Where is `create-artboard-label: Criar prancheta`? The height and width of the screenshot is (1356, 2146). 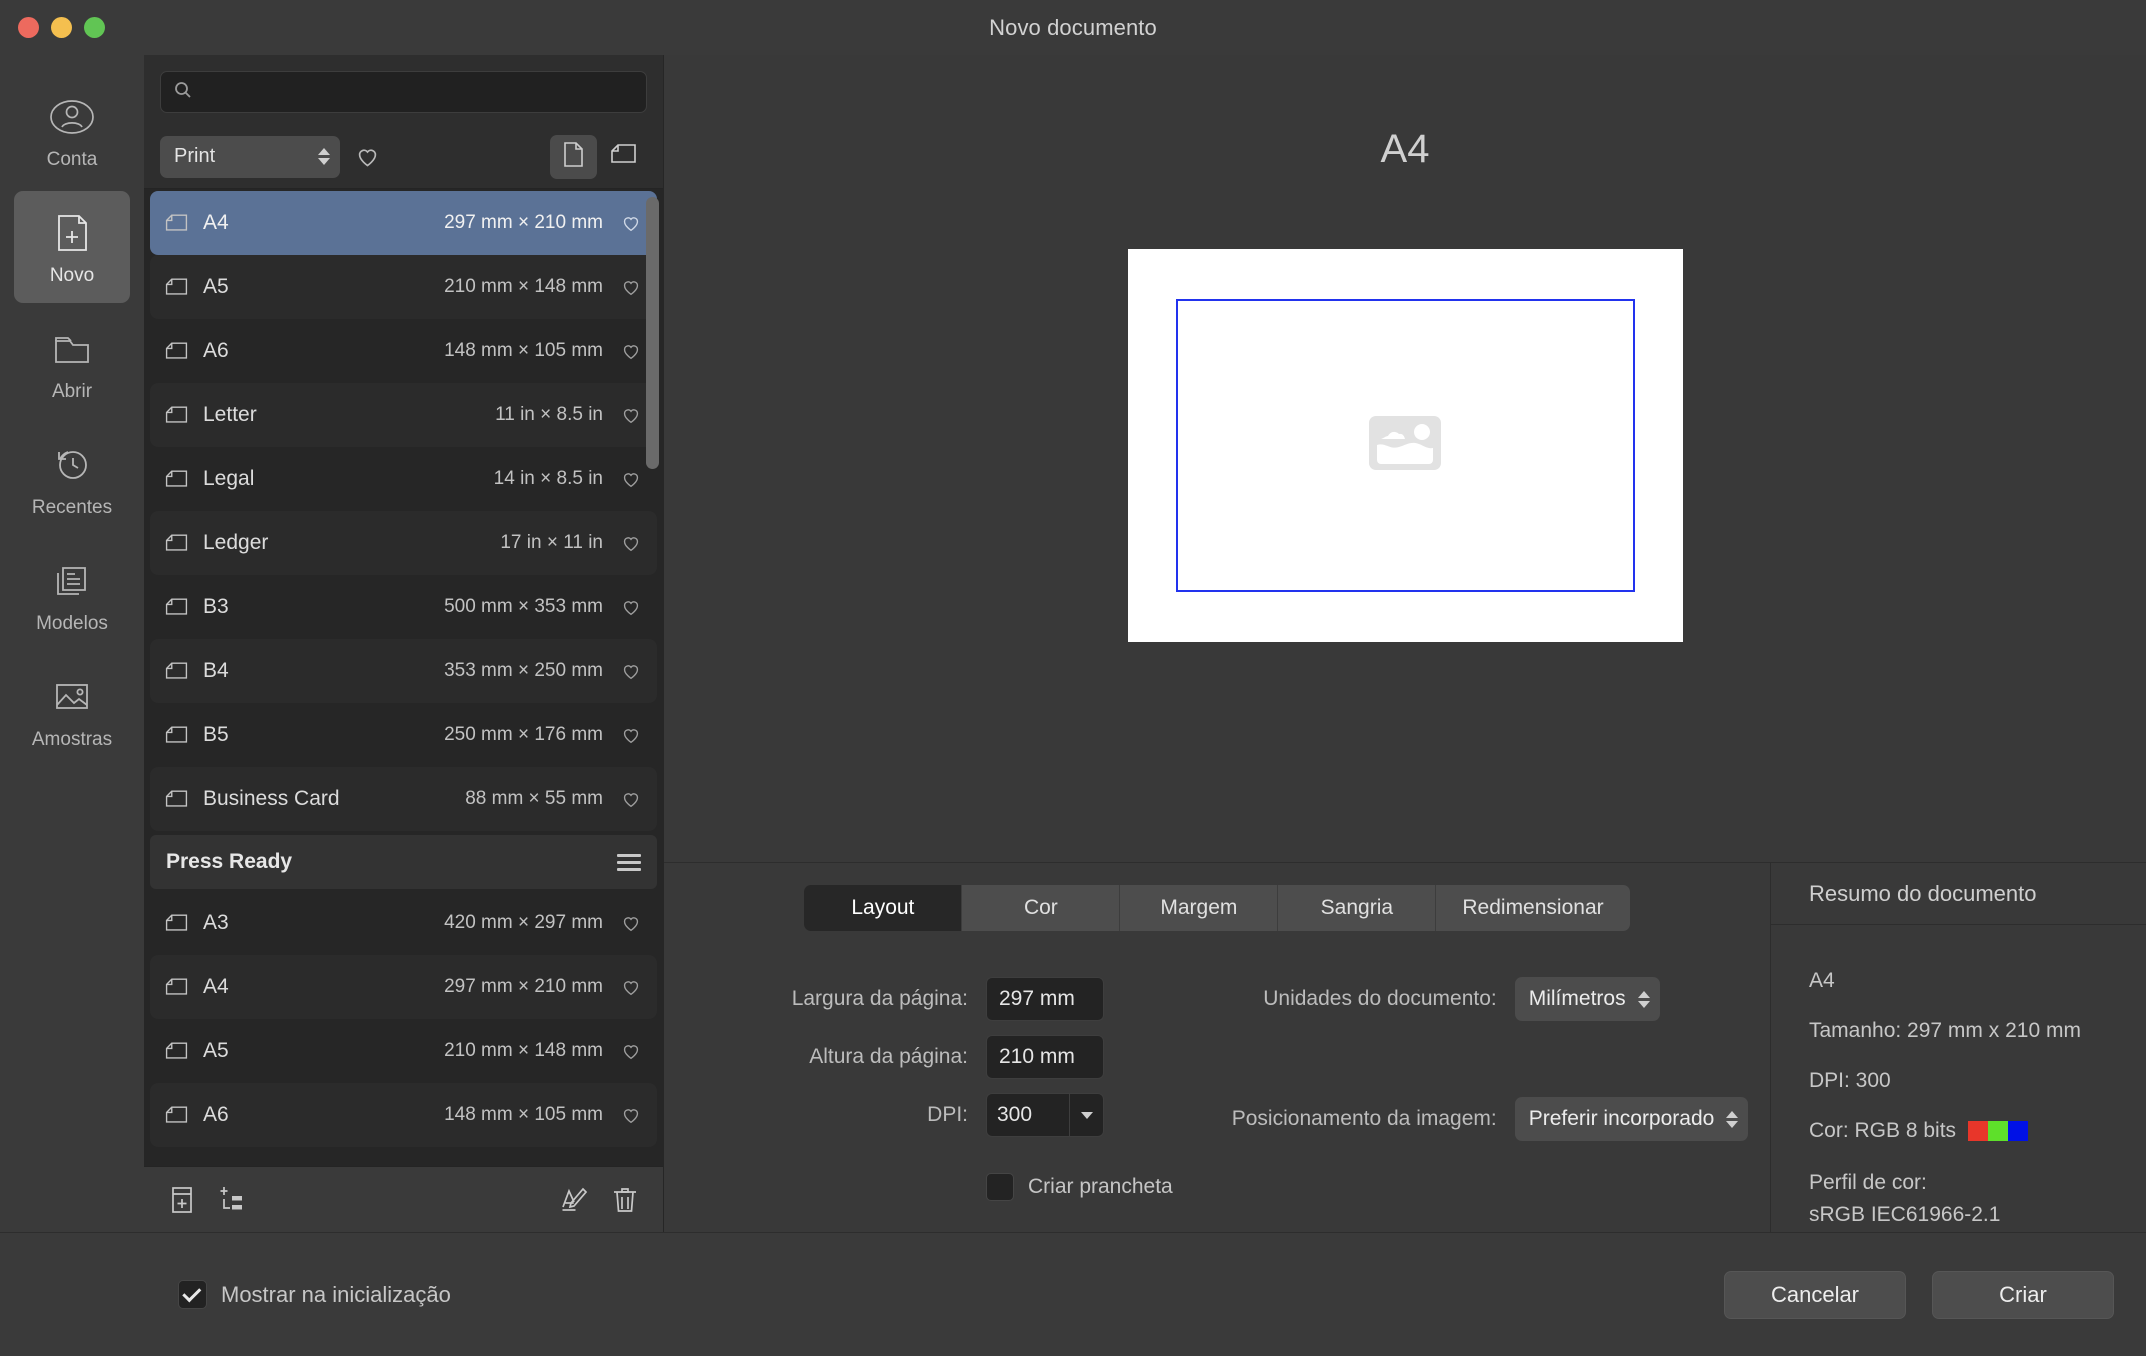
create-artboard-label: Criar prancheta is located at coordinates (1100, 1186).